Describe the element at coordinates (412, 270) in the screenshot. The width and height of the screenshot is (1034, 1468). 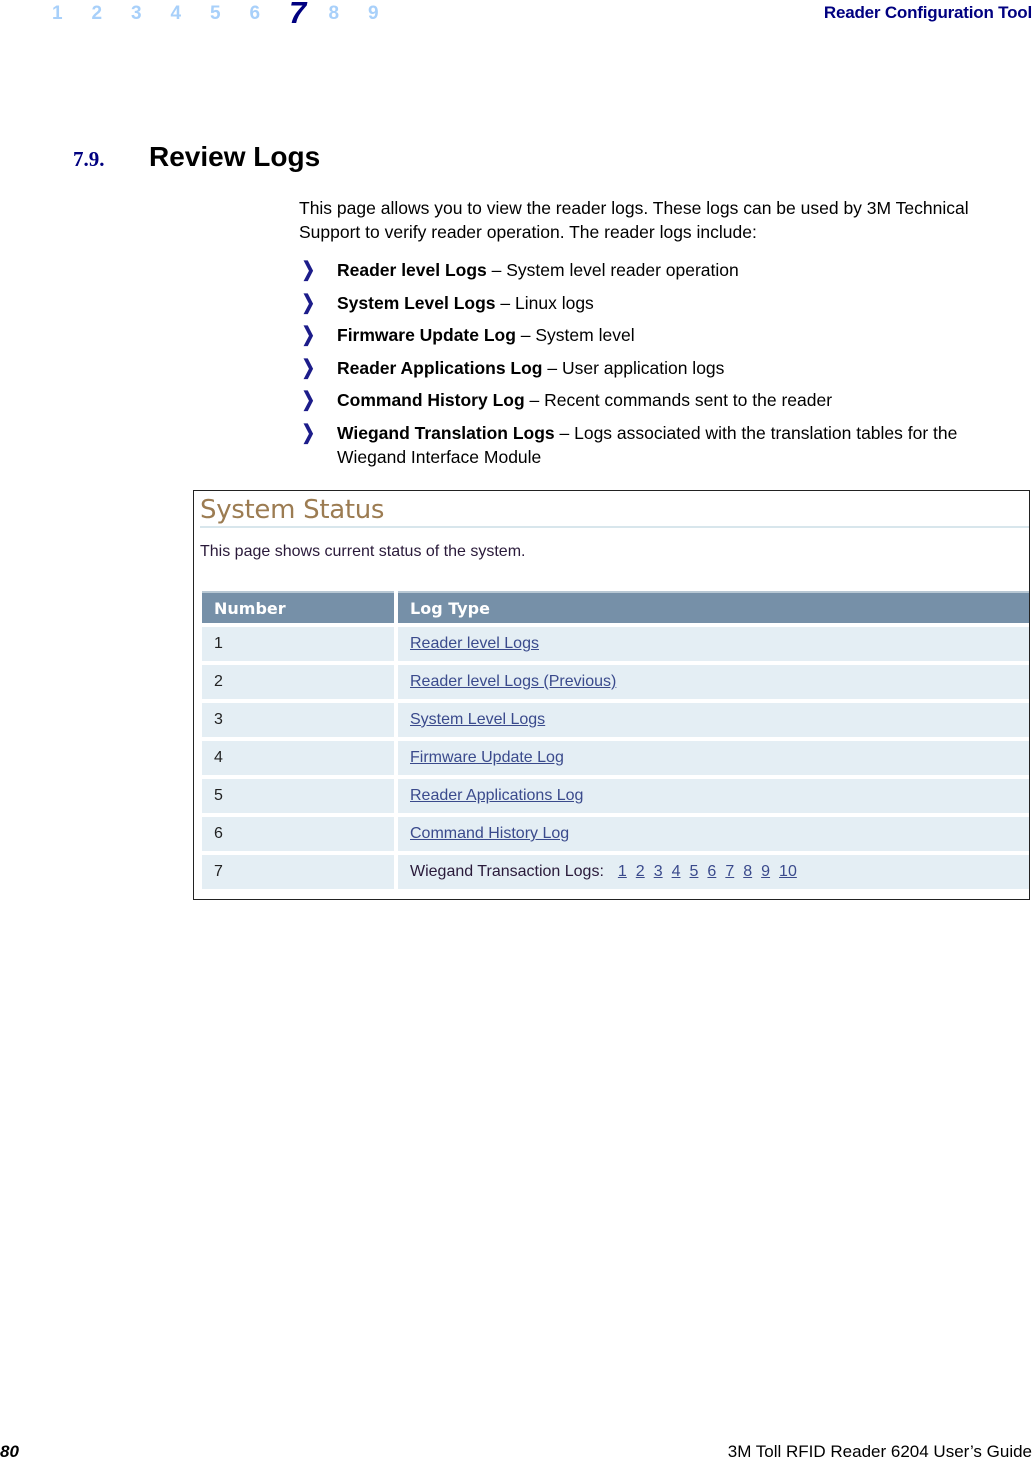
I see `bullet-term: Reader level Logs` at that location.